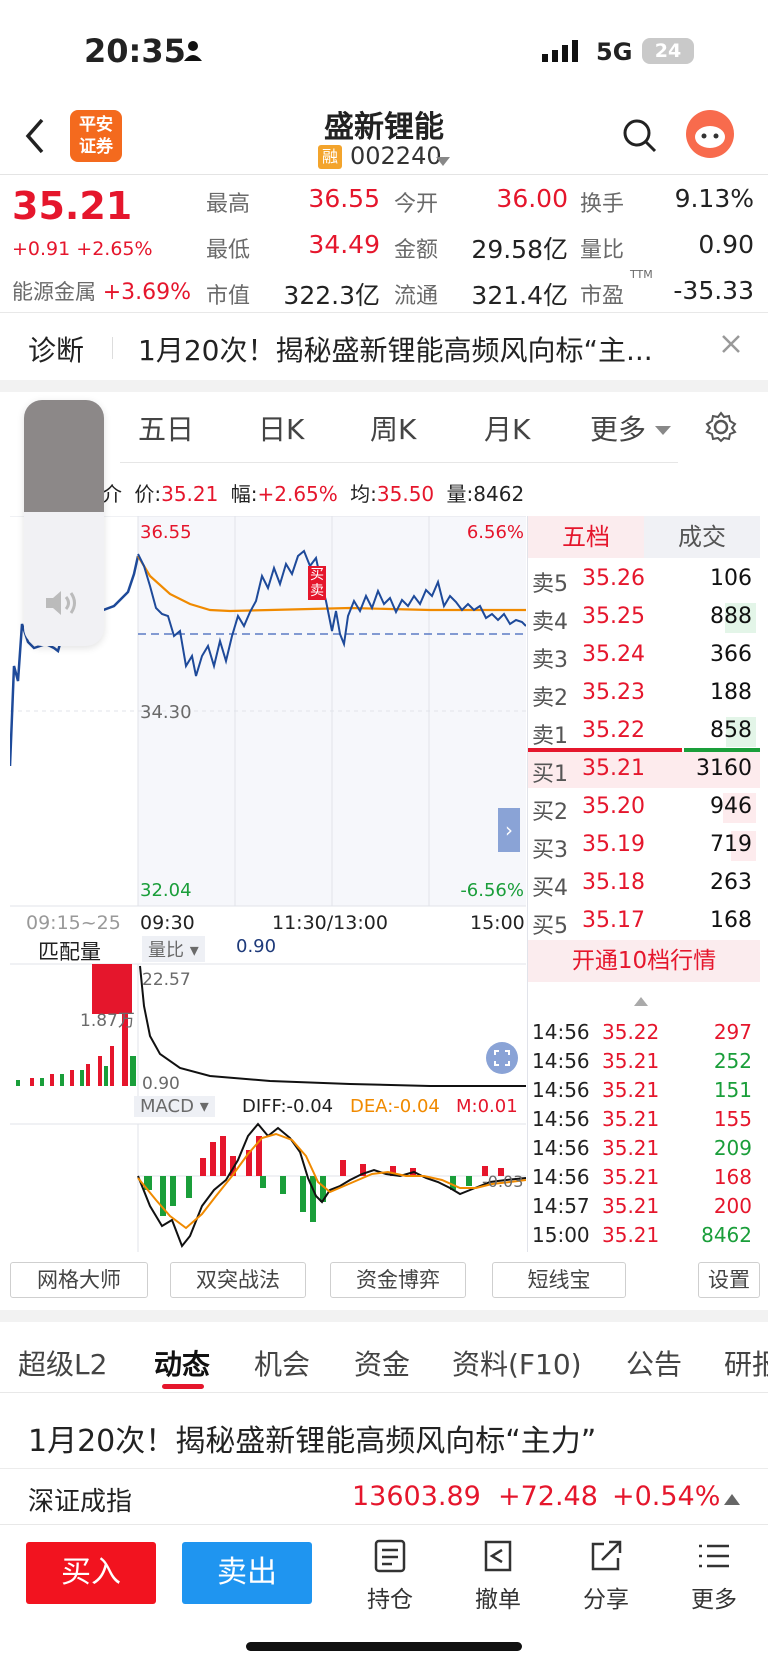 This screenshot has width=768, height=1665. What do you see at coordinates (710, 134) in the screenshot?
I see `avatar` at bounding box center [710, 134].